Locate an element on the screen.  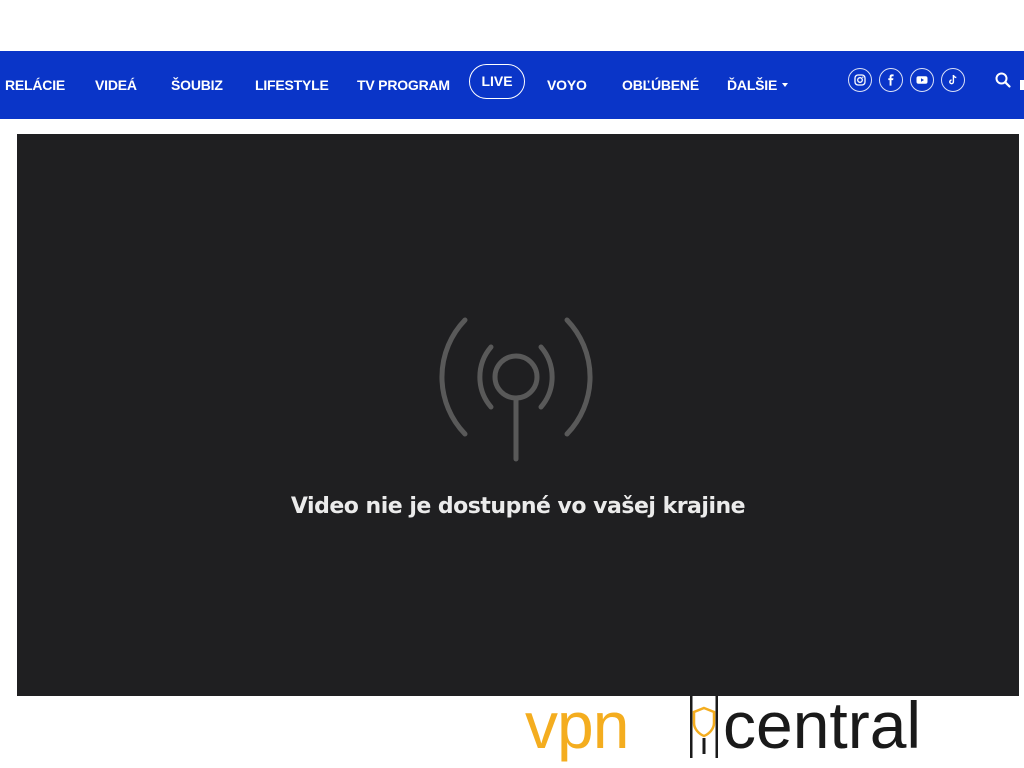
nav-item-live: LIVE is located at coordinates (497, 81).